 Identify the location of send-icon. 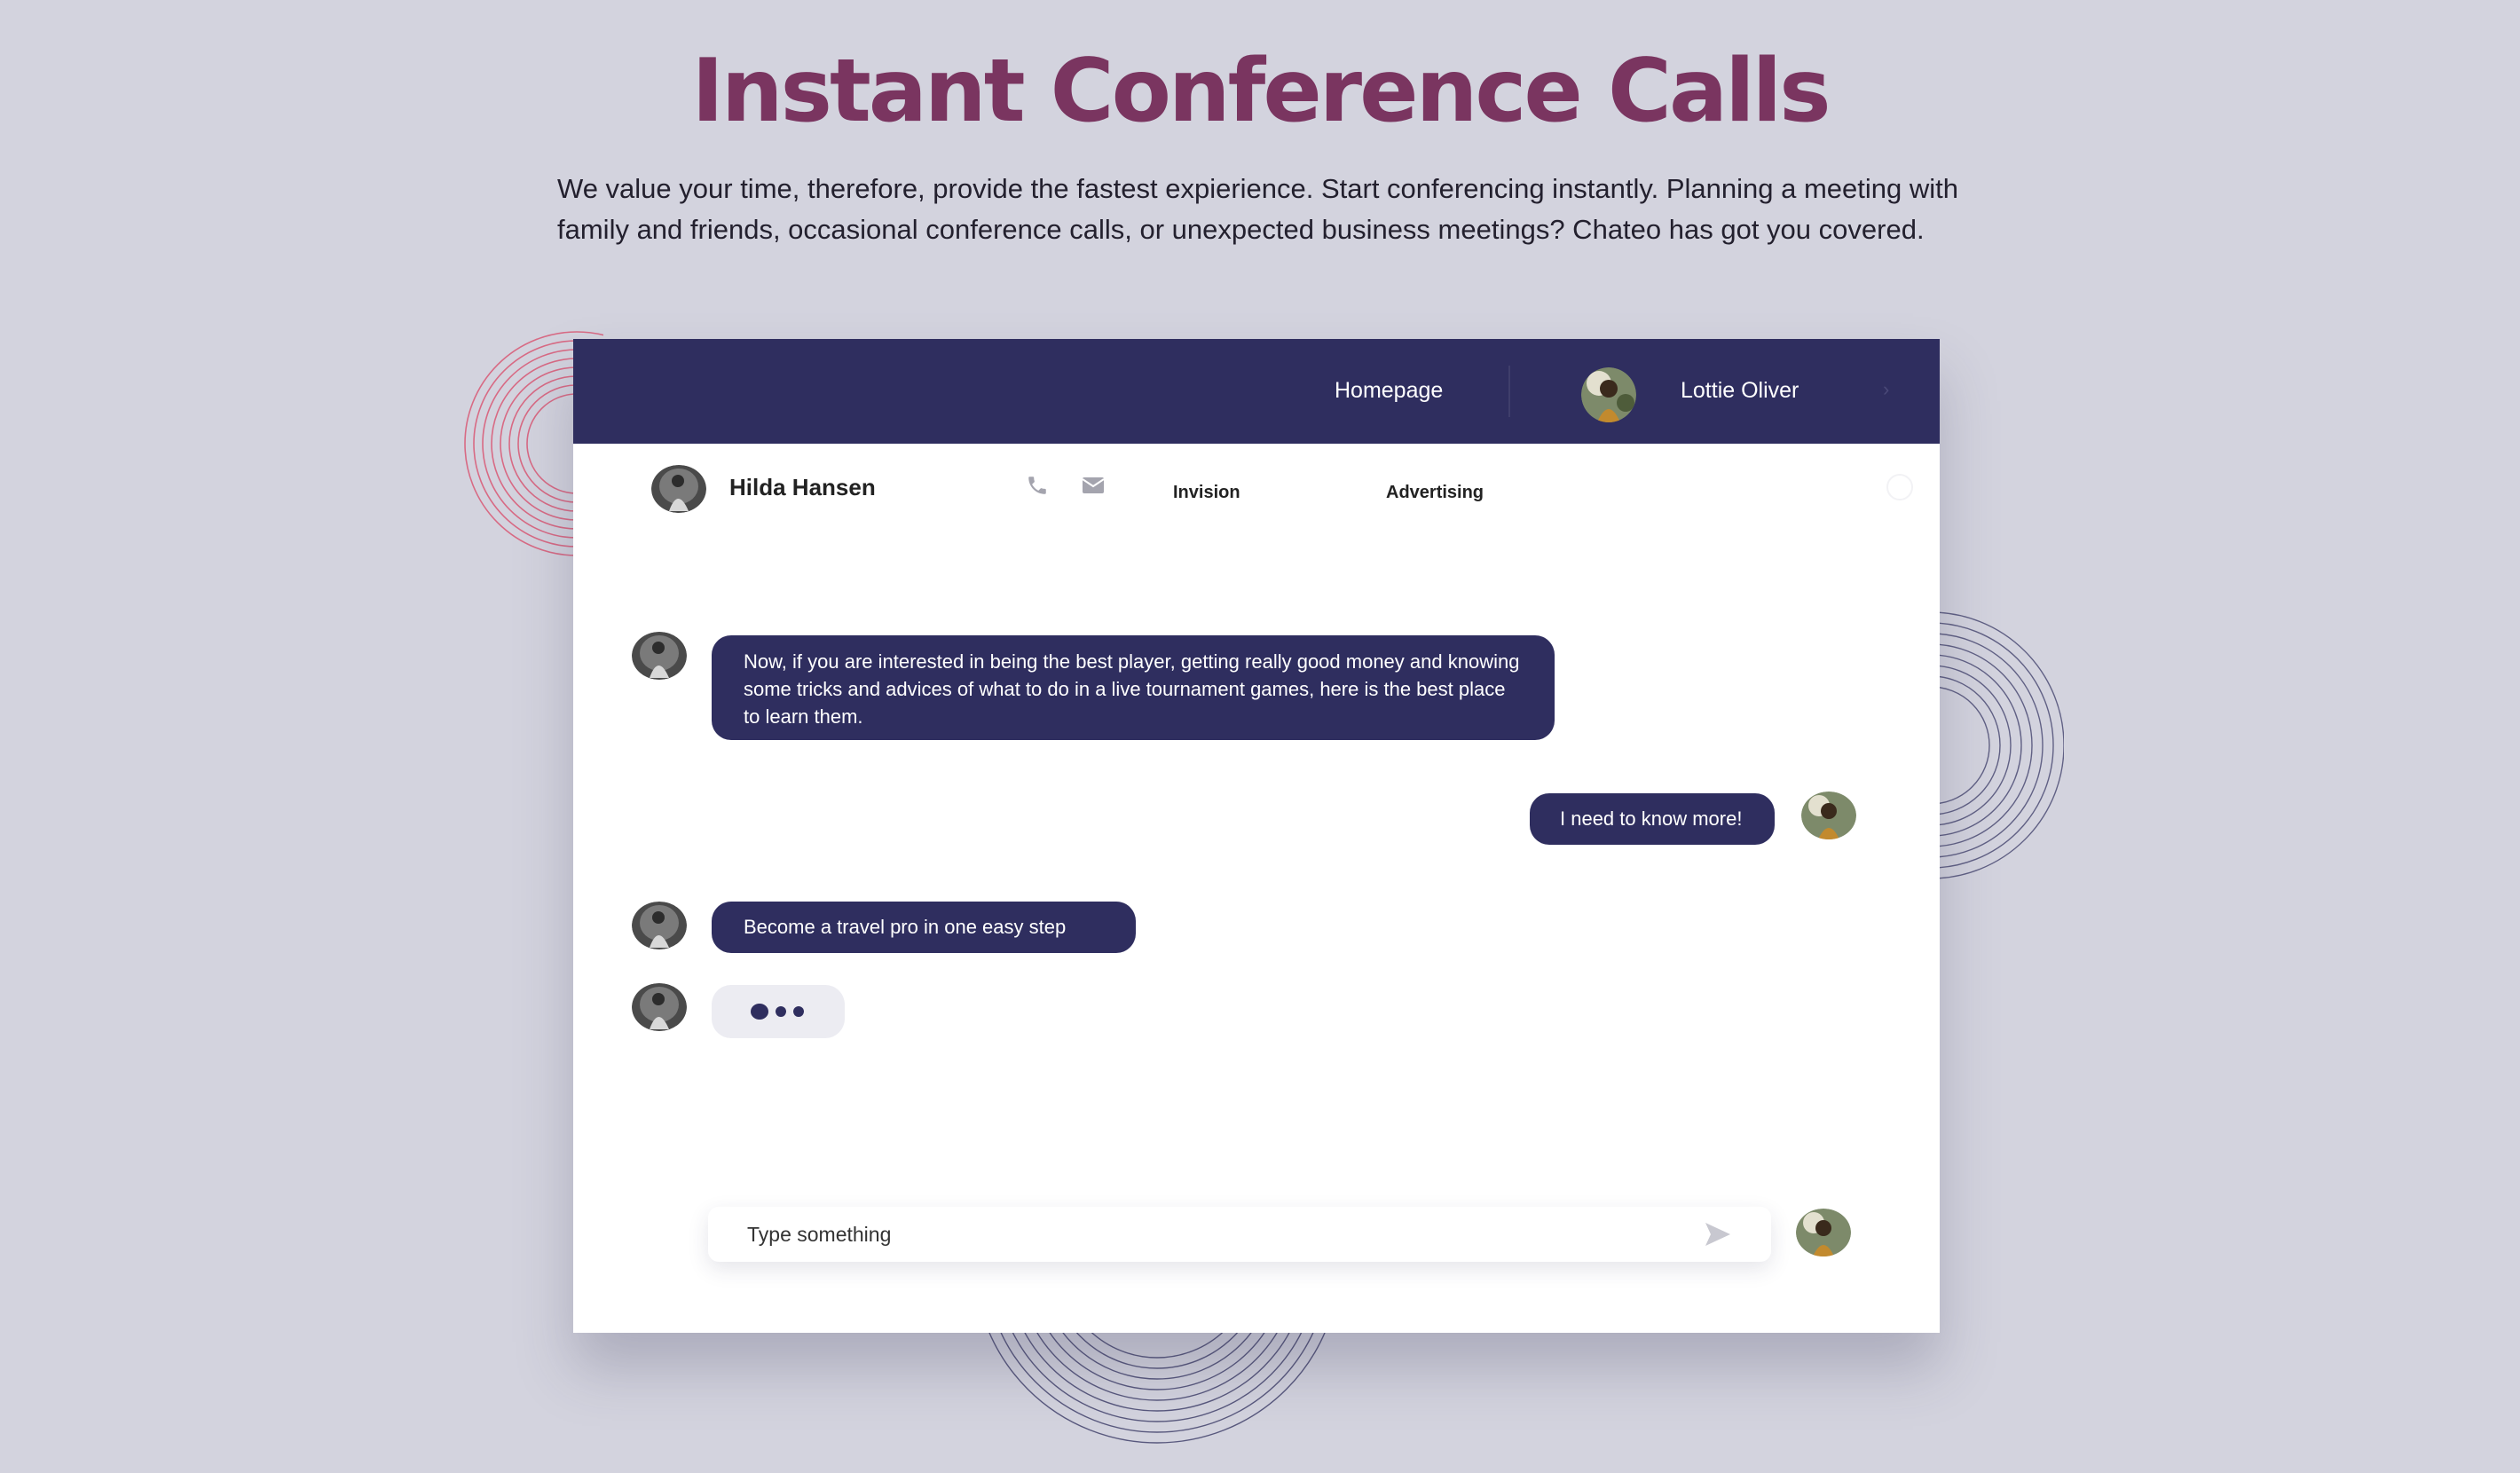
(1718, 1235).